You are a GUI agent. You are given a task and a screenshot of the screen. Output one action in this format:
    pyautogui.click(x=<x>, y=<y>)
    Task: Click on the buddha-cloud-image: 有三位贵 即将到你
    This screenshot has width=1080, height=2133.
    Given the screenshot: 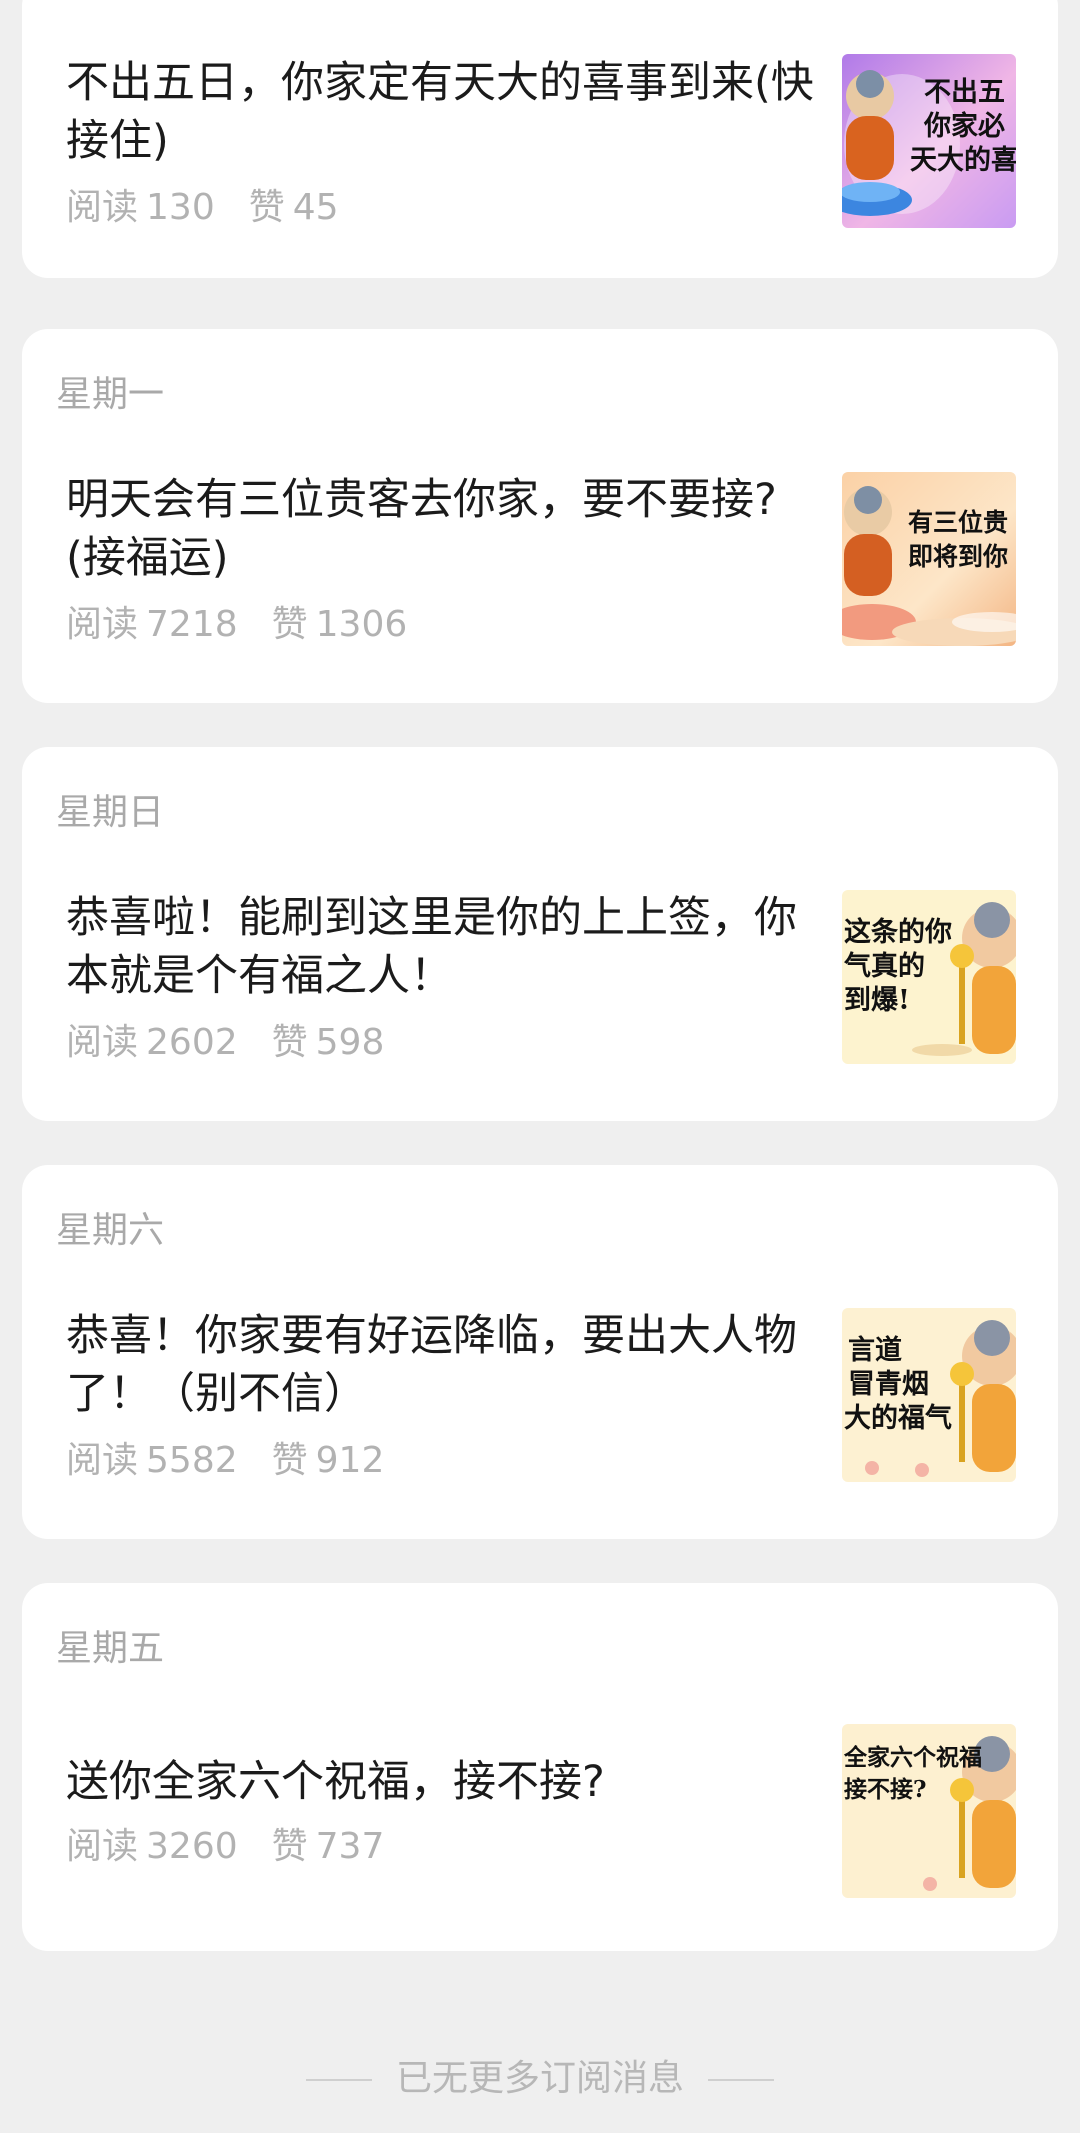 What is the action you would take?
    pyautogui.click(x=929, y=559)
    